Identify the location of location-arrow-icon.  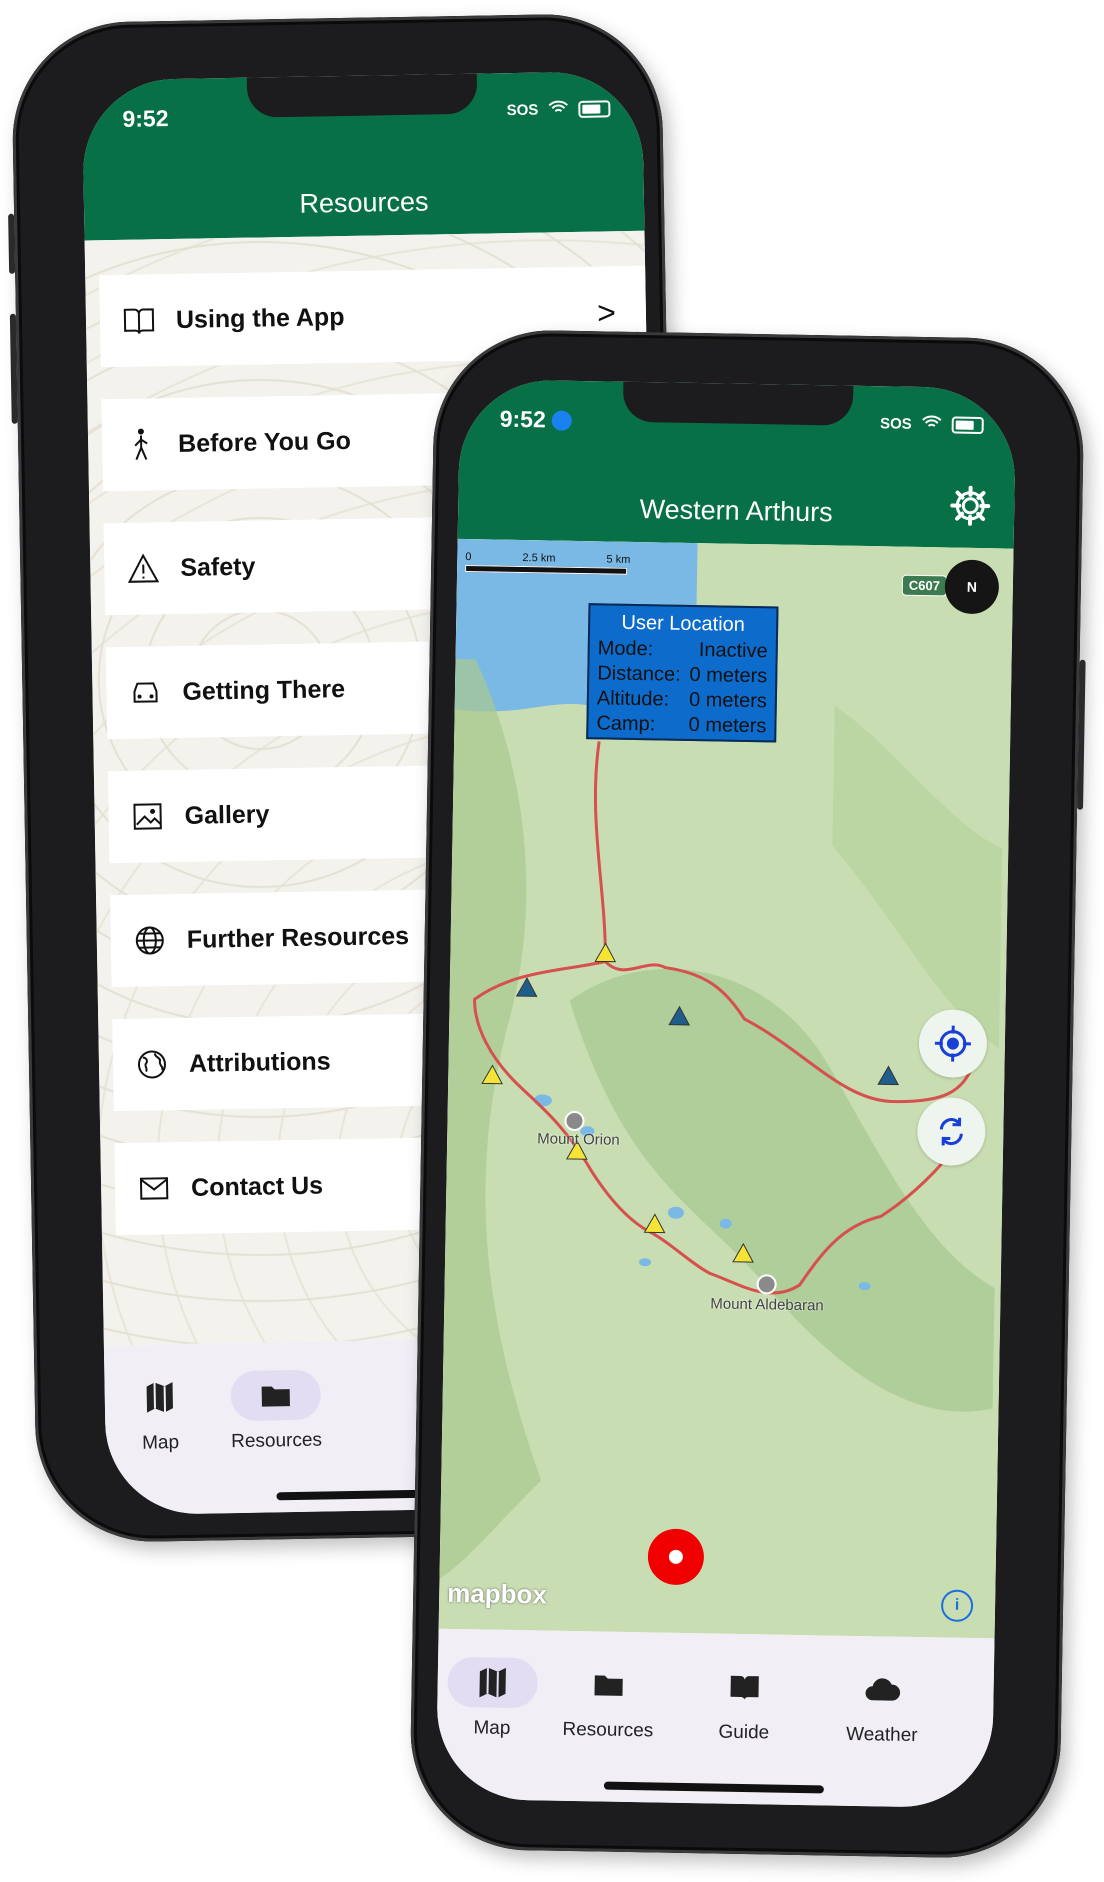
(562, 420).